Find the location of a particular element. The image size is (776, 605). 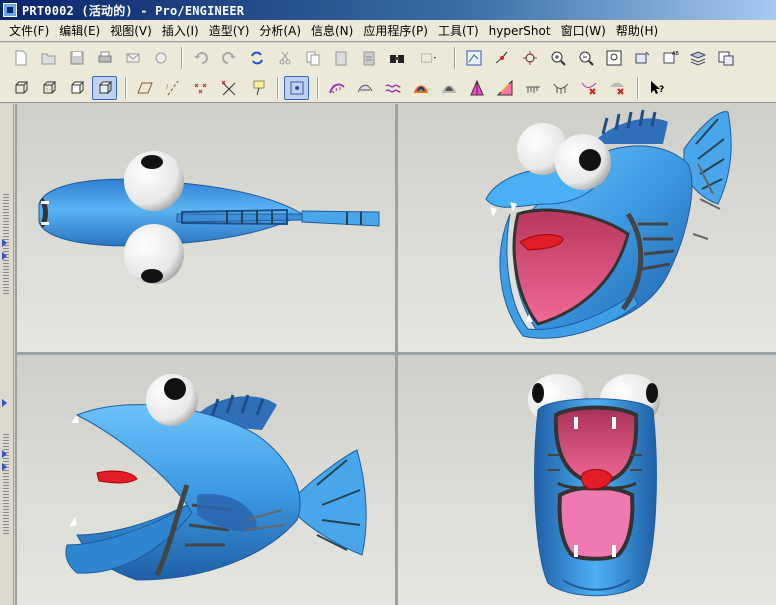

view-manager-icon is located at coordinates (725, 58).